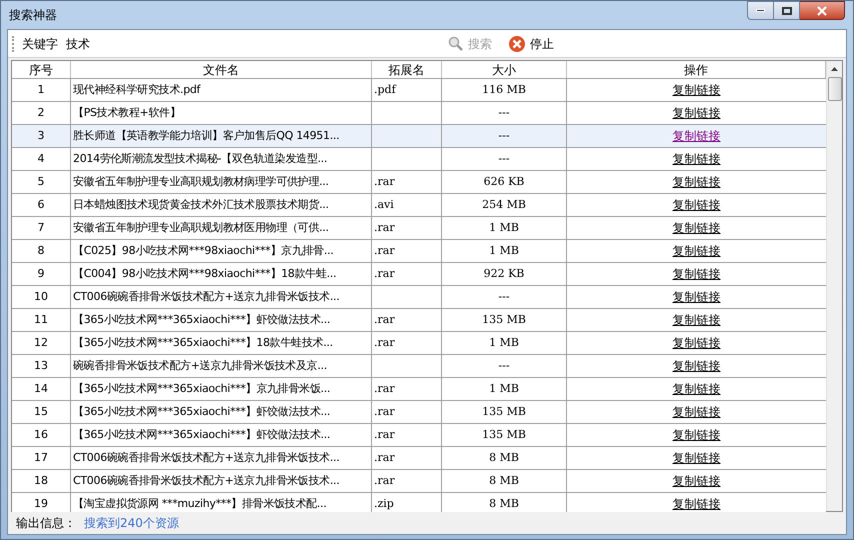 This screenshot has width=854, height=540. Describe the element at coordinates (504, 458) in the screenshot. I see `table-cell: 8 MB` at that location.